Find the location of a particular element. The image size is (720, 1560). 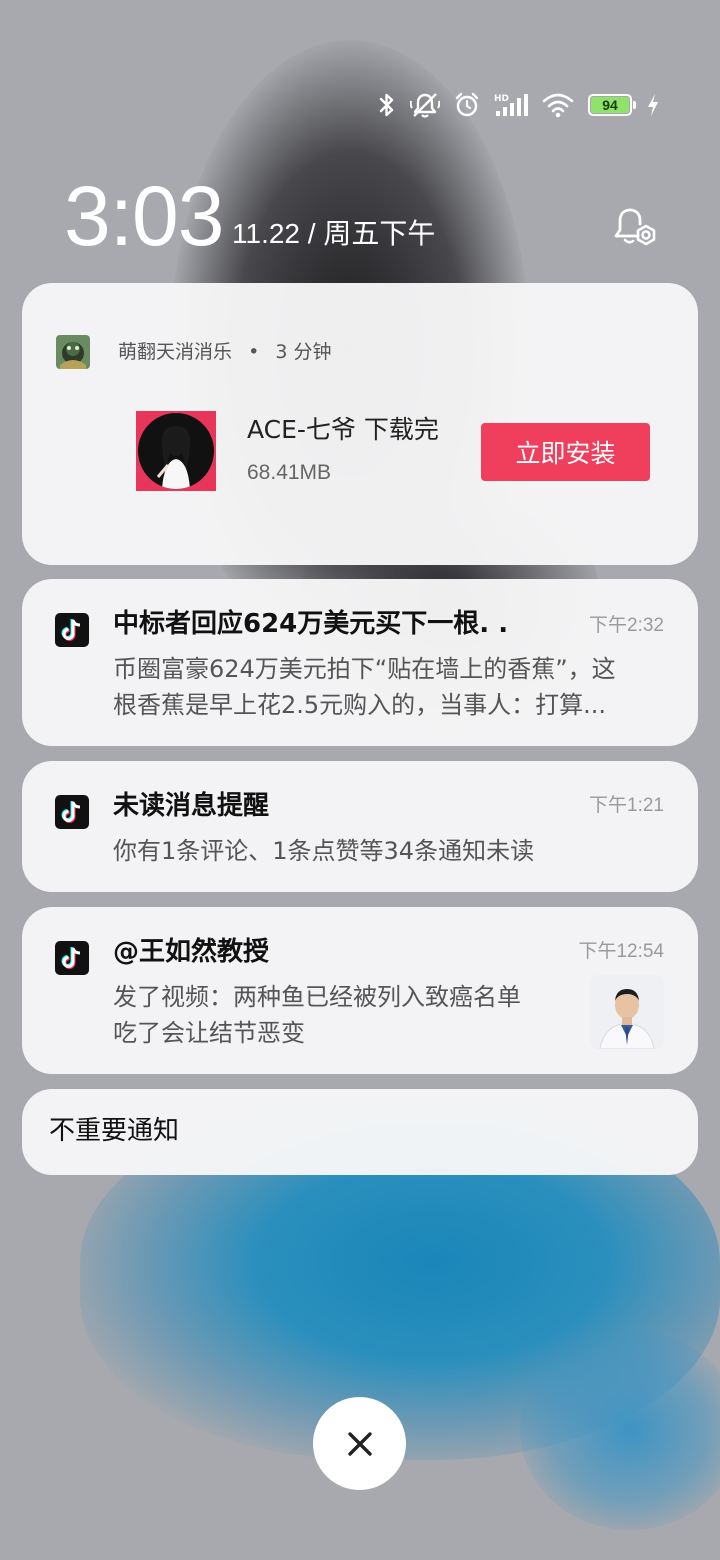

clear-notifications-button is located at coordinates (359, 1443).